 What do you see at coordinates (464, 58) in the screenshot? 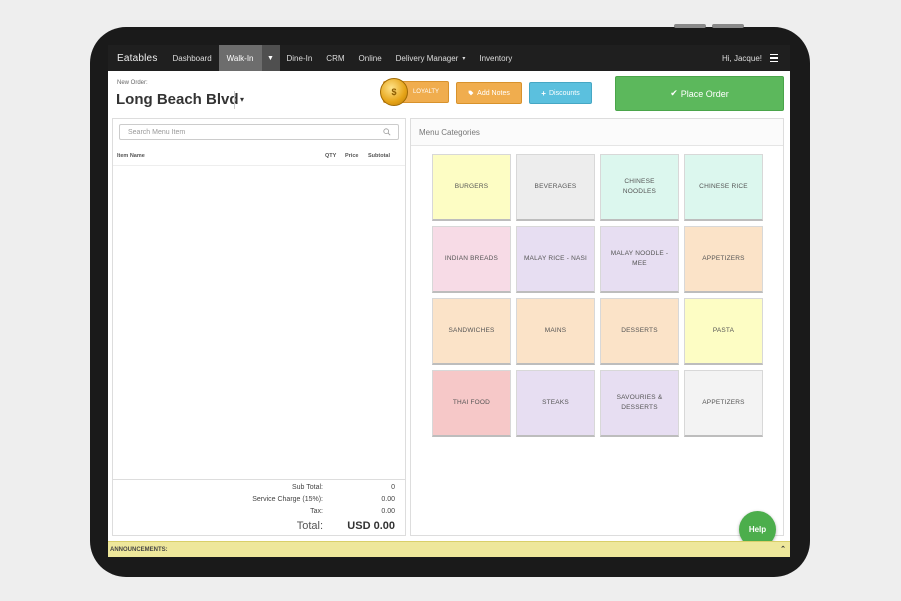
I see `caret-down-icon: ▾` at bounding box center [464, 58].